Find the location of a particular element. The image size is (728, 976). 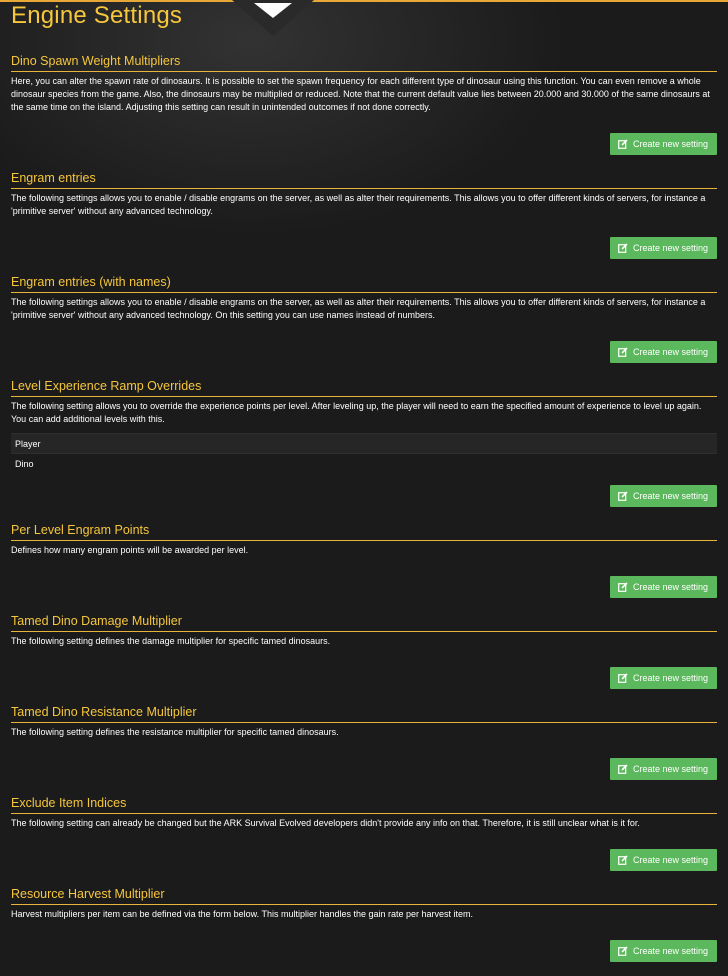

section-title: Engram entries is located at coordinates (364, 180).